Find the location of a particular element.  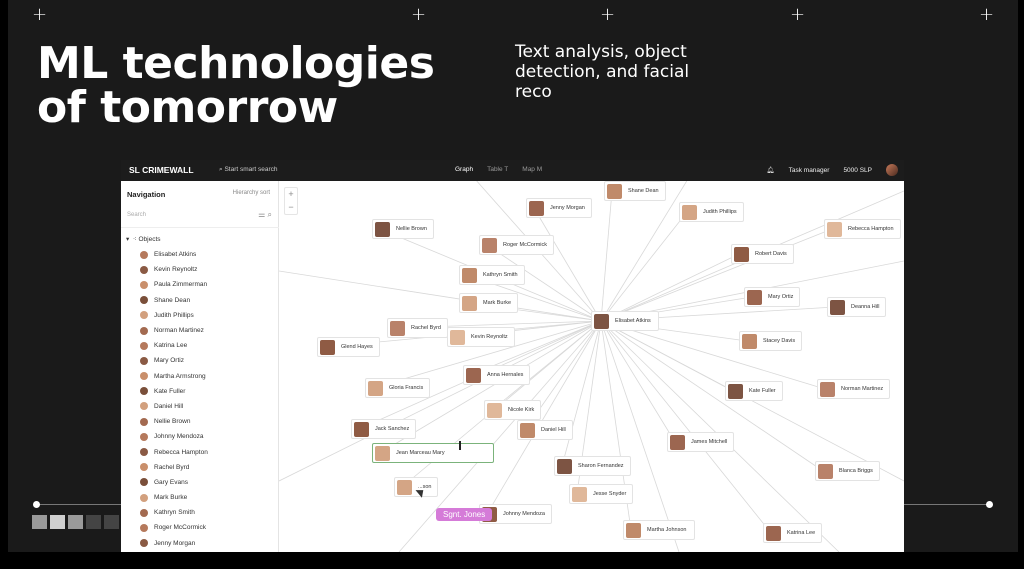

sidebar-item: Paula Zimmerman is located at coordinates (174, 284).